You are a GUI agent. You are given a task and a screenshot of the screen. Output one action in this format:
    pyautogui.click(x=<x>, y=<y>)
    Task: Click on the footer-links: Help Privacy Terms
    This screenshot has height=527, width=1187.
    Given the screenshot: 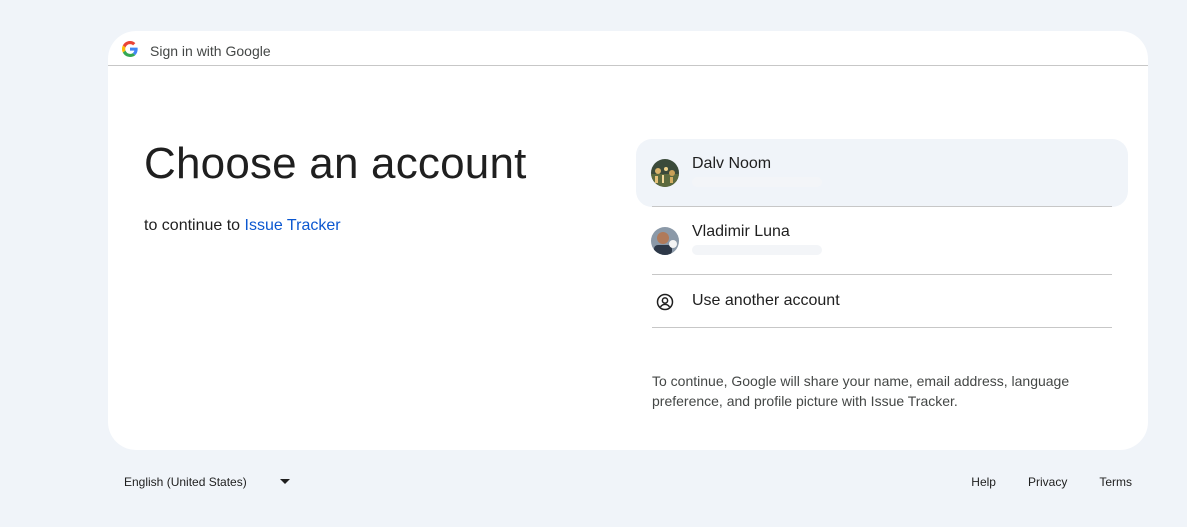 What is the action you would take?
    pyautogui.click(x=1043, y=482)
    